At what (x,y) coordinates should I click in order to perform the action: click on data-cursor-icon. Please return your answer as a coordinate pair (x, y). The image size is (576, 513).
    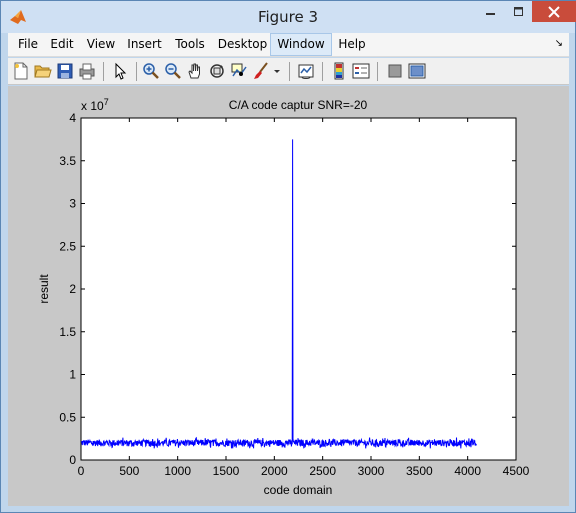
    Looking at the image, I should click on (239, 71).